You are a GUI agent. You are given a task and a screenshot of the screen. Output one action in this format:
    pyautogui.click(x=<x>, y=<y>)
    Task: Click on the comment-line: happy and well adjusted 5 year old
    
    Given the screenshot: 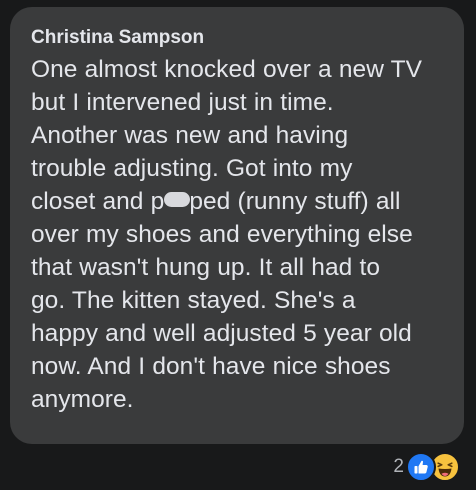 What is the action you would take?
    pyautogui.click(x=221, y=333)
    